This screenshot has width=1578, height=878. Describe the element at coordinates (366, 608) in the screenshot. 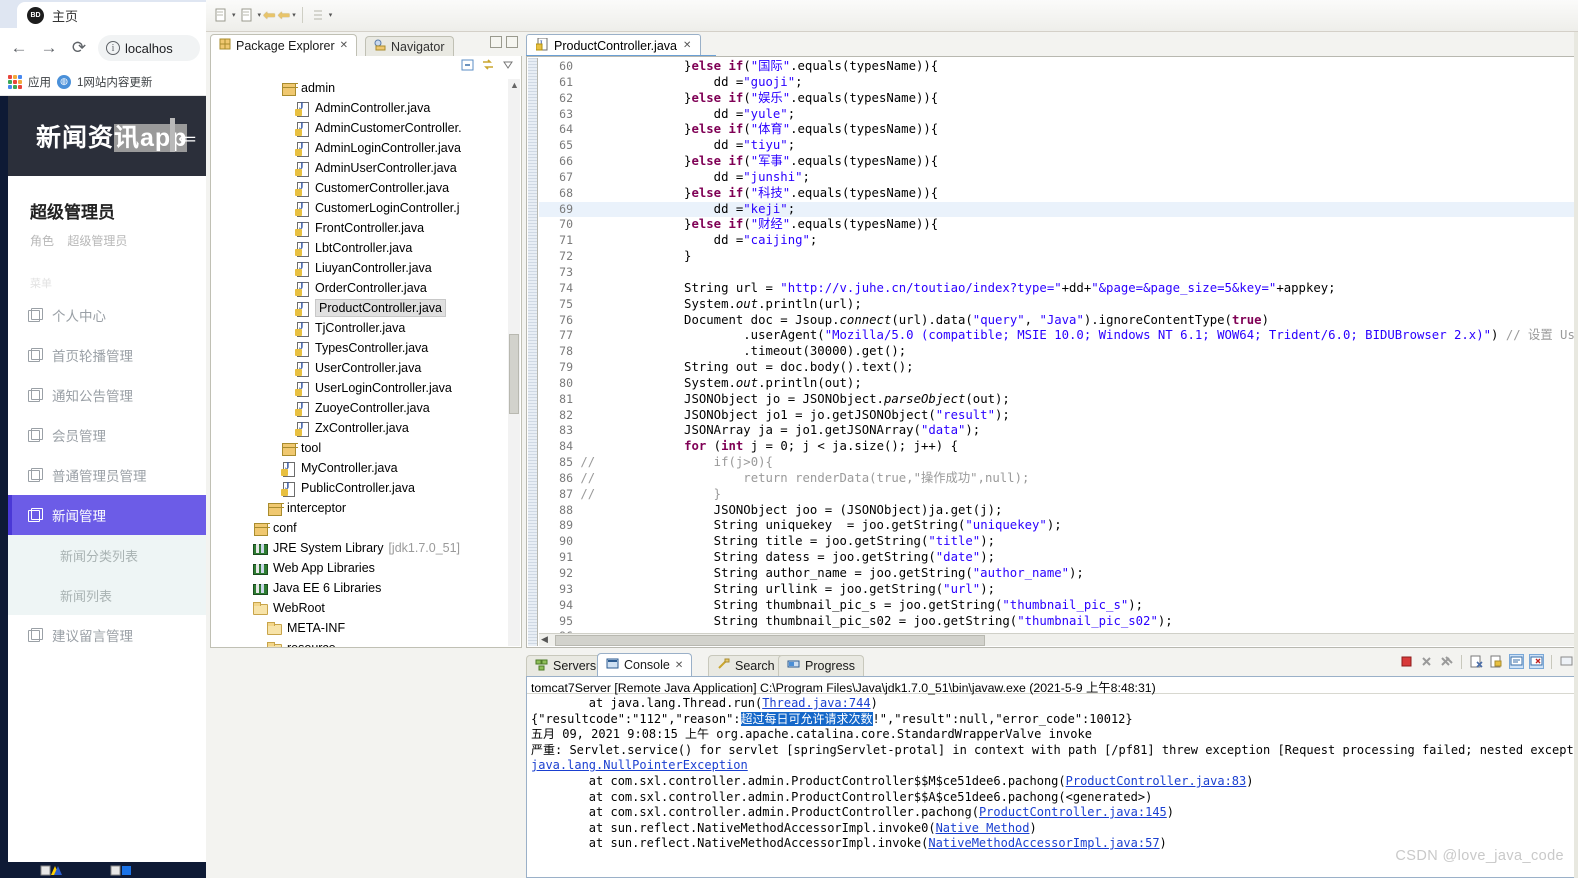

I see `tree-row: WebRoot` at that location.